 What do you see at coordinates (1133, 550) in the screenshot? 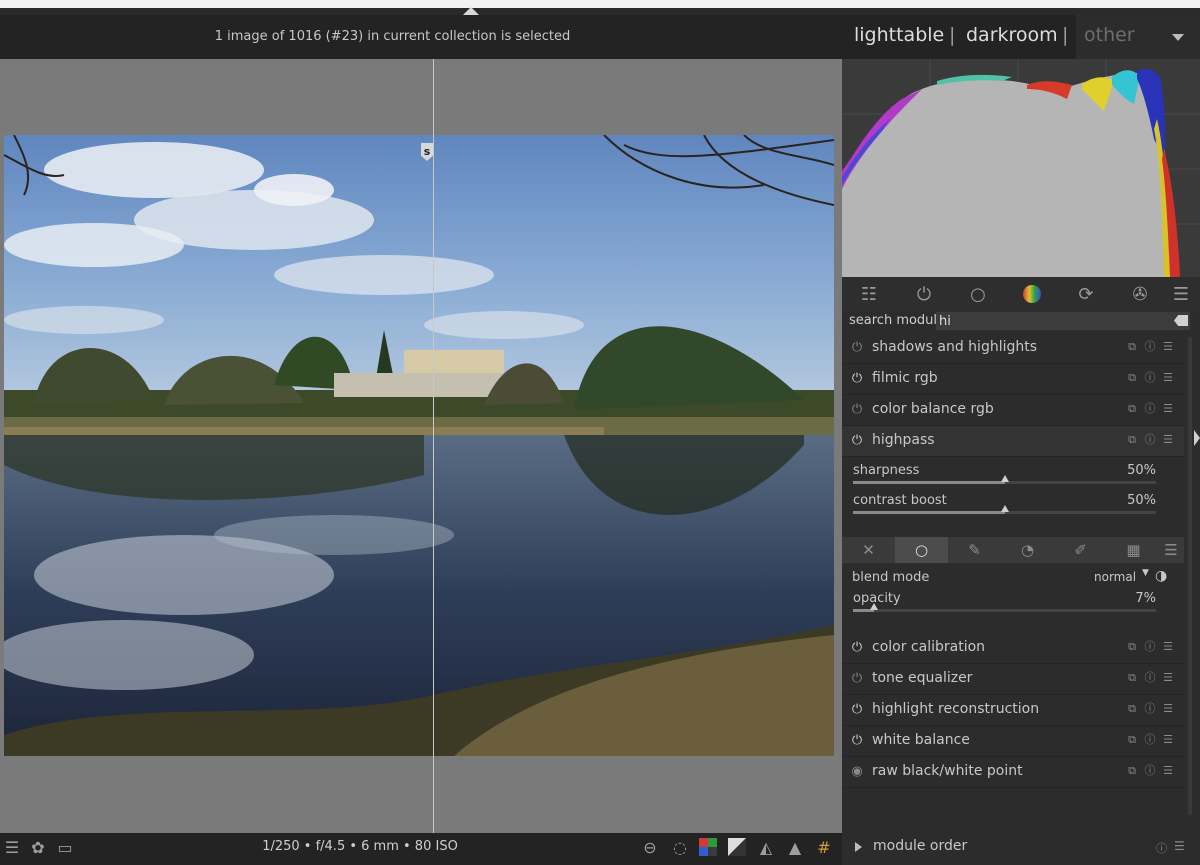
I see `raster-mask-icon: ▦` at bounding box center [1133, 550].